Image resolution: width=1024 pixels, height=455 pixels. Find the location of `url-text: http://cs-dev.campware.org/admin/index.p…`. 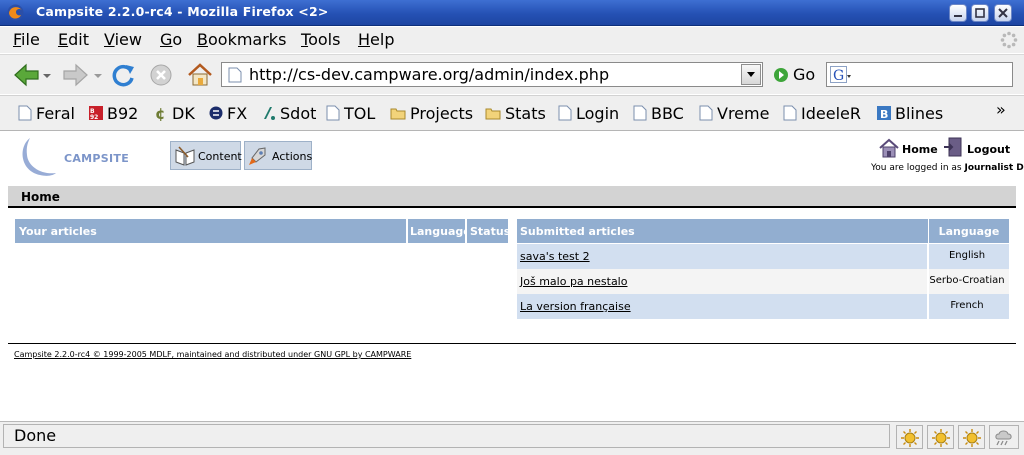

url-text: http://cs-dev.campware.org/admin/index.p… is located at coordinates (429, 74).